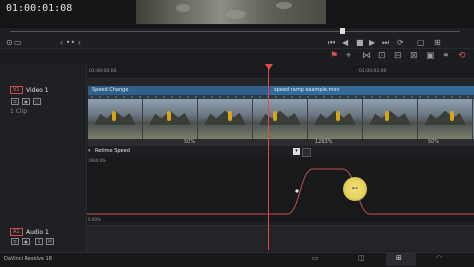  I want to click on playhead-line, so click(268, 158).